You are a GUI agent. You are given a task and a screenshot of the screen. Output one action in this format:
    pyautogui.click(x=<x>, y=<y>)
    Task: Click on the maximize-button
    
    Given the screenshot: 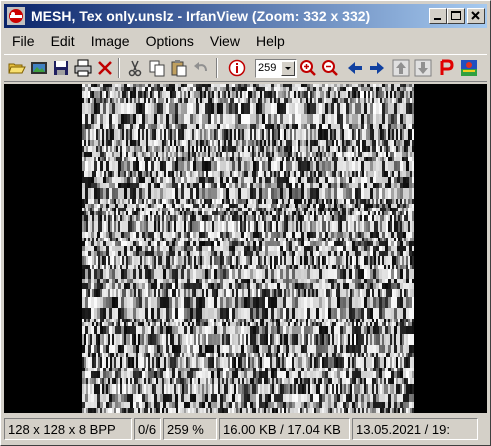 What is the action you would take?
    pyautogui.click(x=456, y=16)
    